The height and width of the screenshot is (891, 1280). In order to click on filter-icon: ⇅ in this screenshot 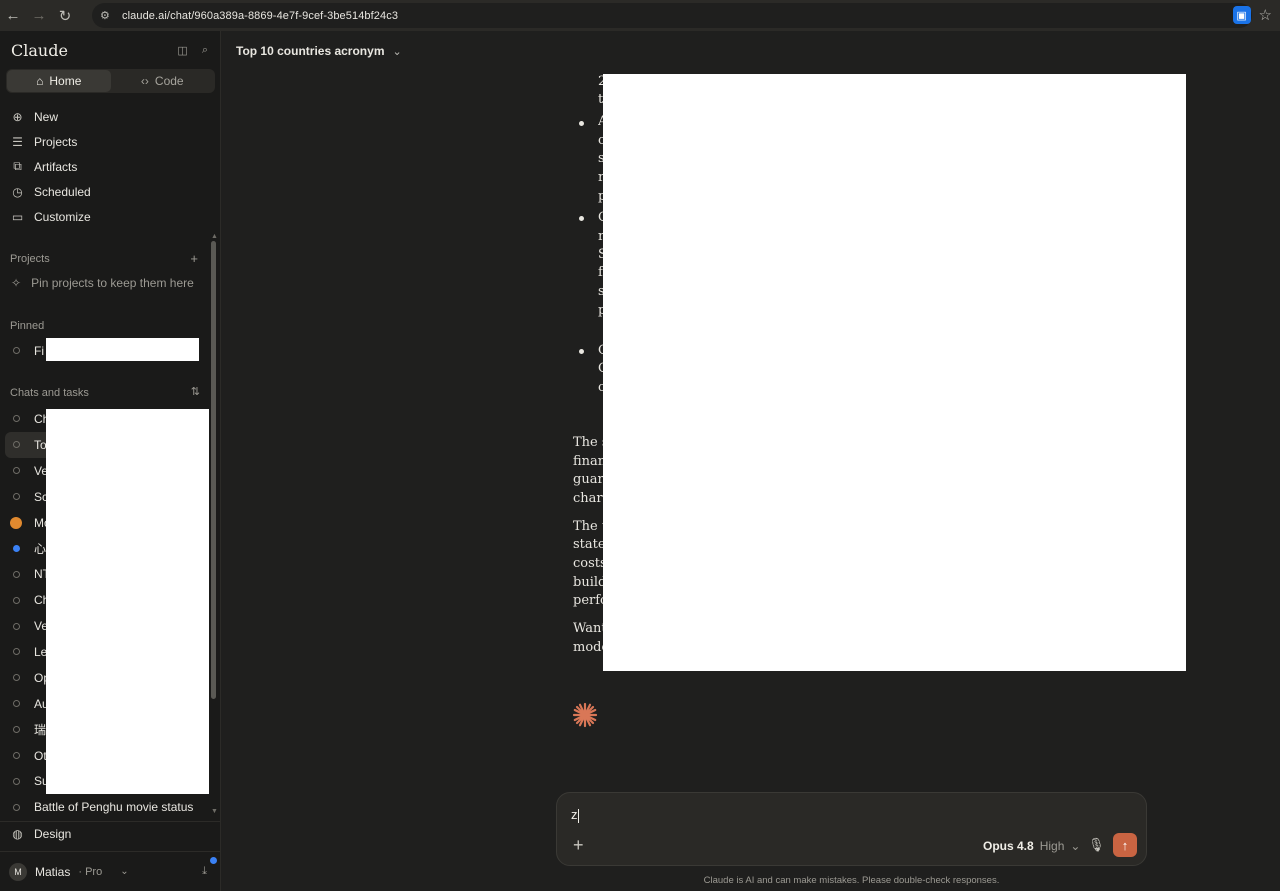, I will do `click(195, 391)`.